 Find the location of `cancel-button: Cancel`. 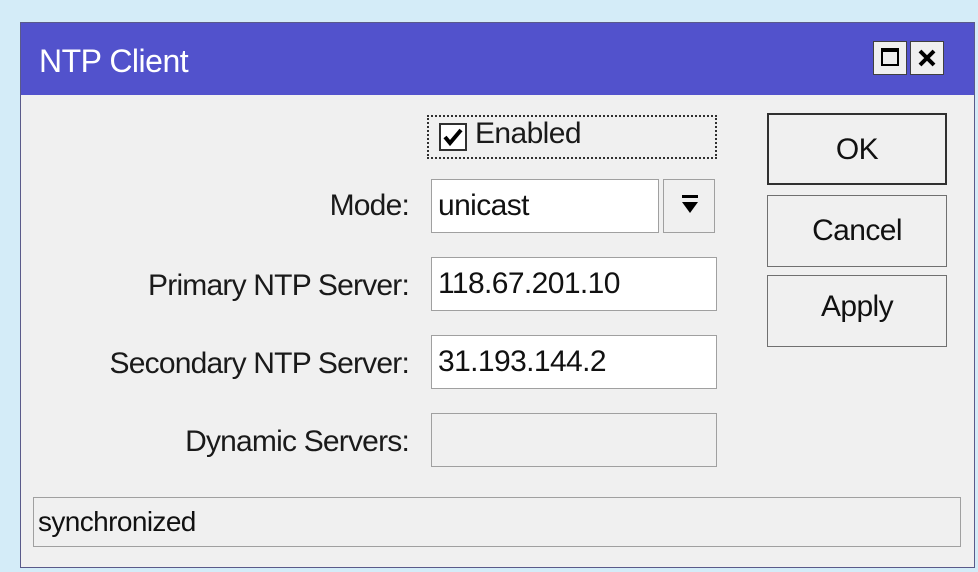

cancel-button: Cancel is located at coordinates (857, 231).